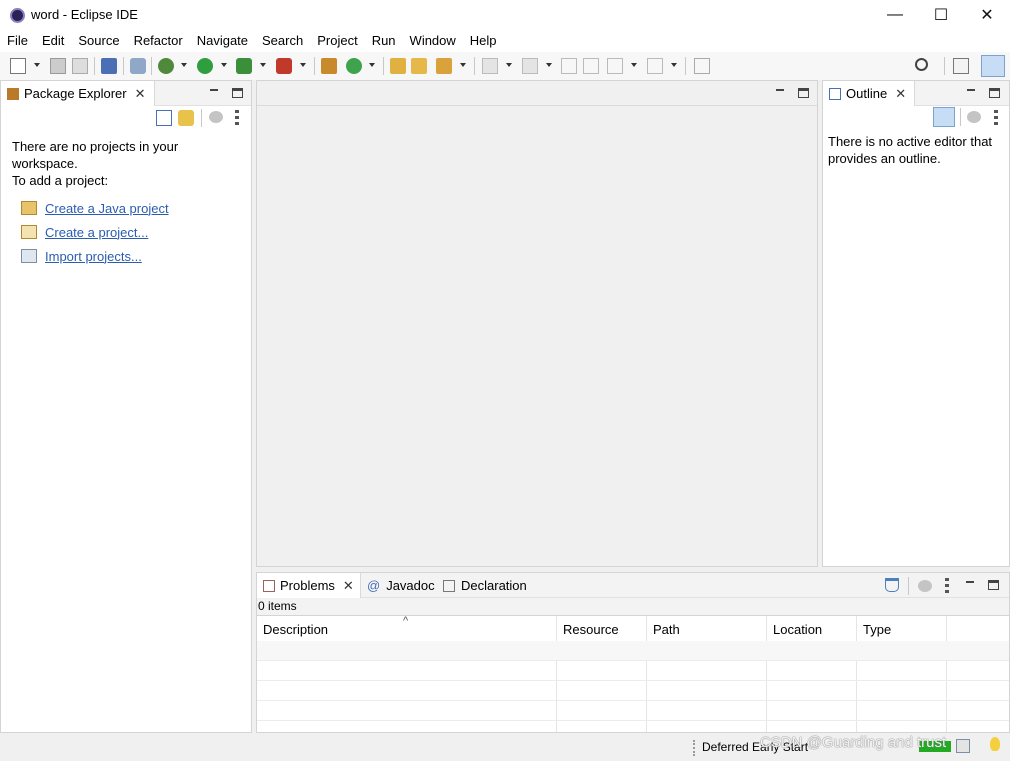 The image size is (1010, 761). Describe the element at coordinates (433, 41) in the screenshot. I see `menu-window: Window` at that location.